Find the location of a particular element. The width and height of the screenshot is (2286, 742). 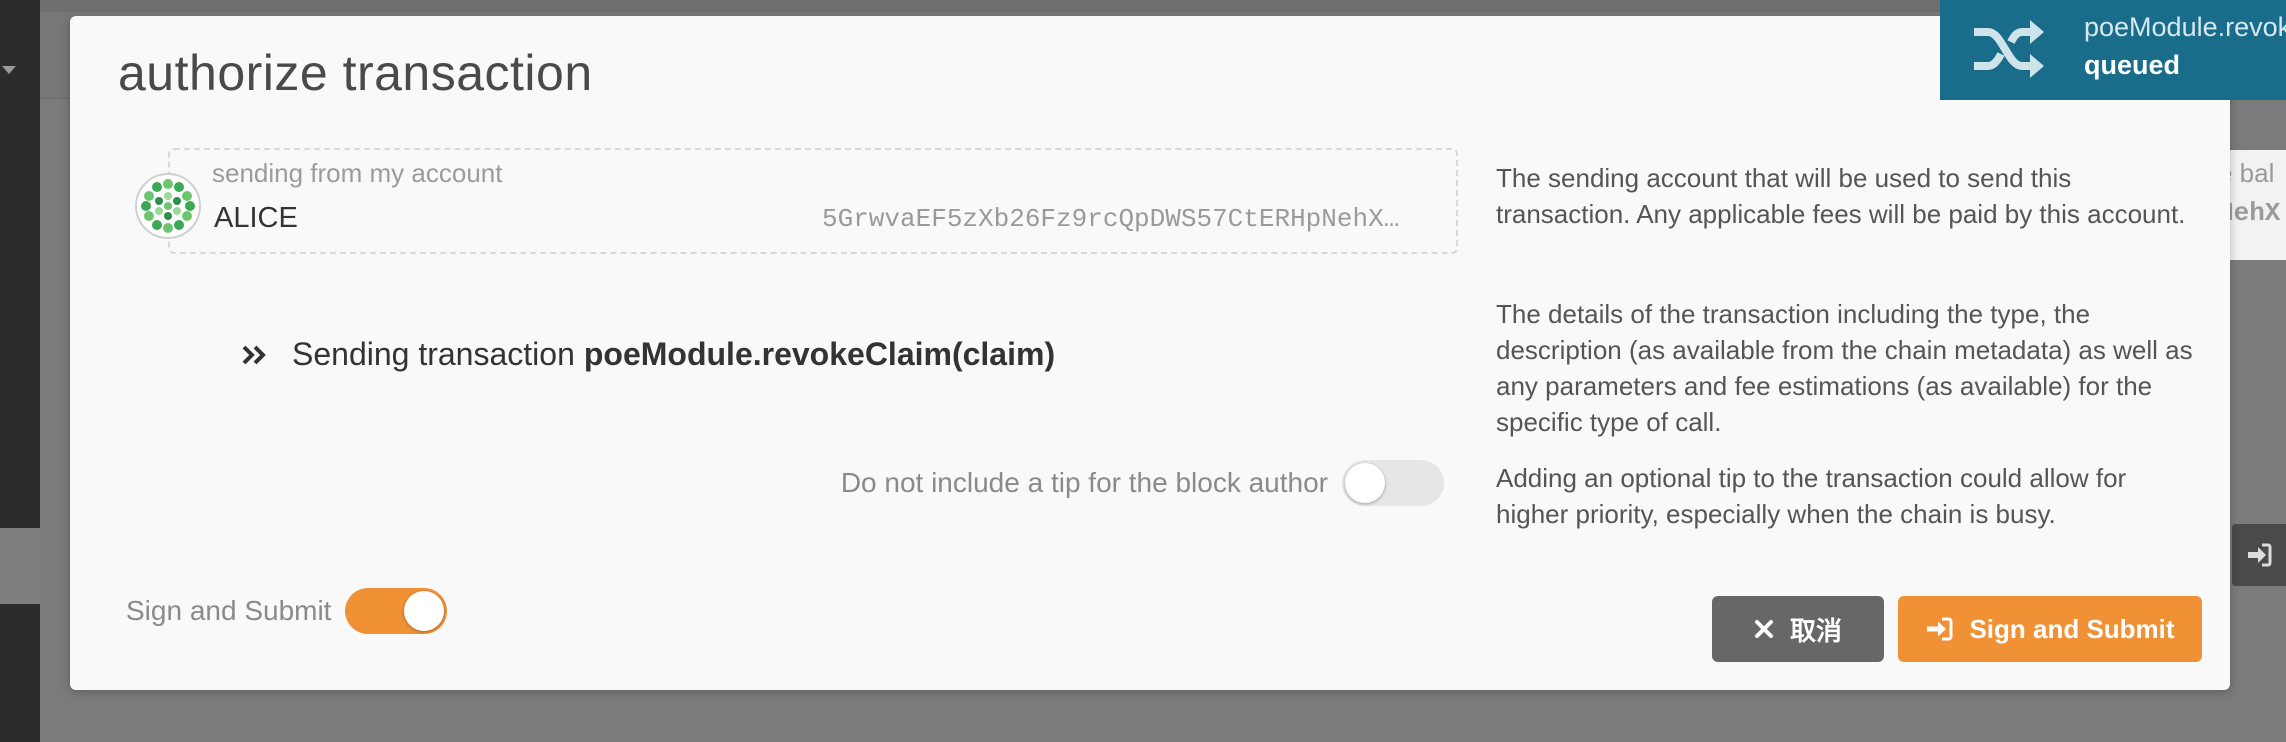

account-field-label: sending from my account is located at coordinates (357, 173).